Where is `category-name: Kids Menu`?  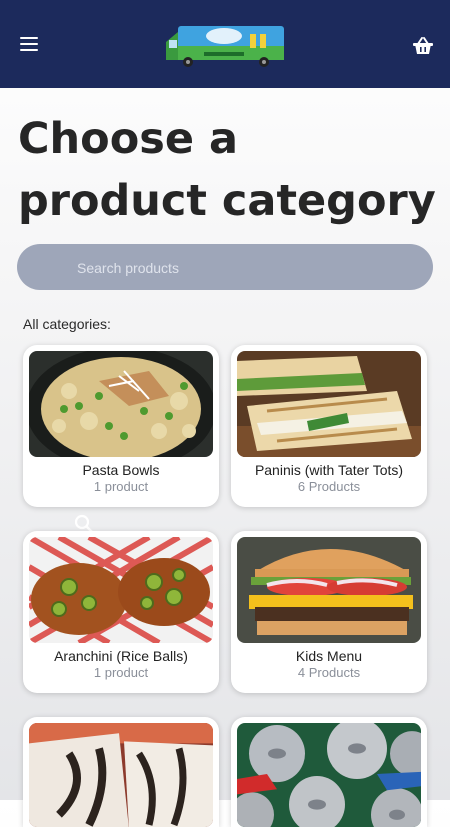
category-name: Kids Menu is located at coordinates (329, 656).